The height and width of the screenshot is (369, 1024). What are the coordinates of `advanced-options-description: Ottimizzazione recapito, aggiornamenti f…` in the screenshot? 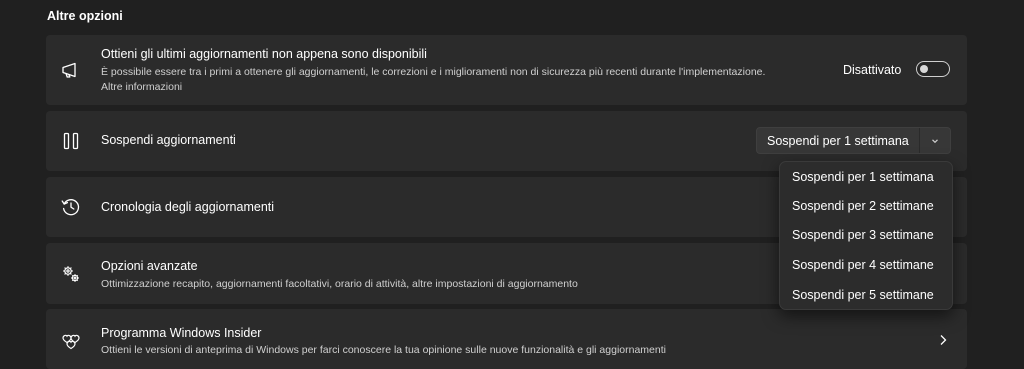 It's located at (339, 284).